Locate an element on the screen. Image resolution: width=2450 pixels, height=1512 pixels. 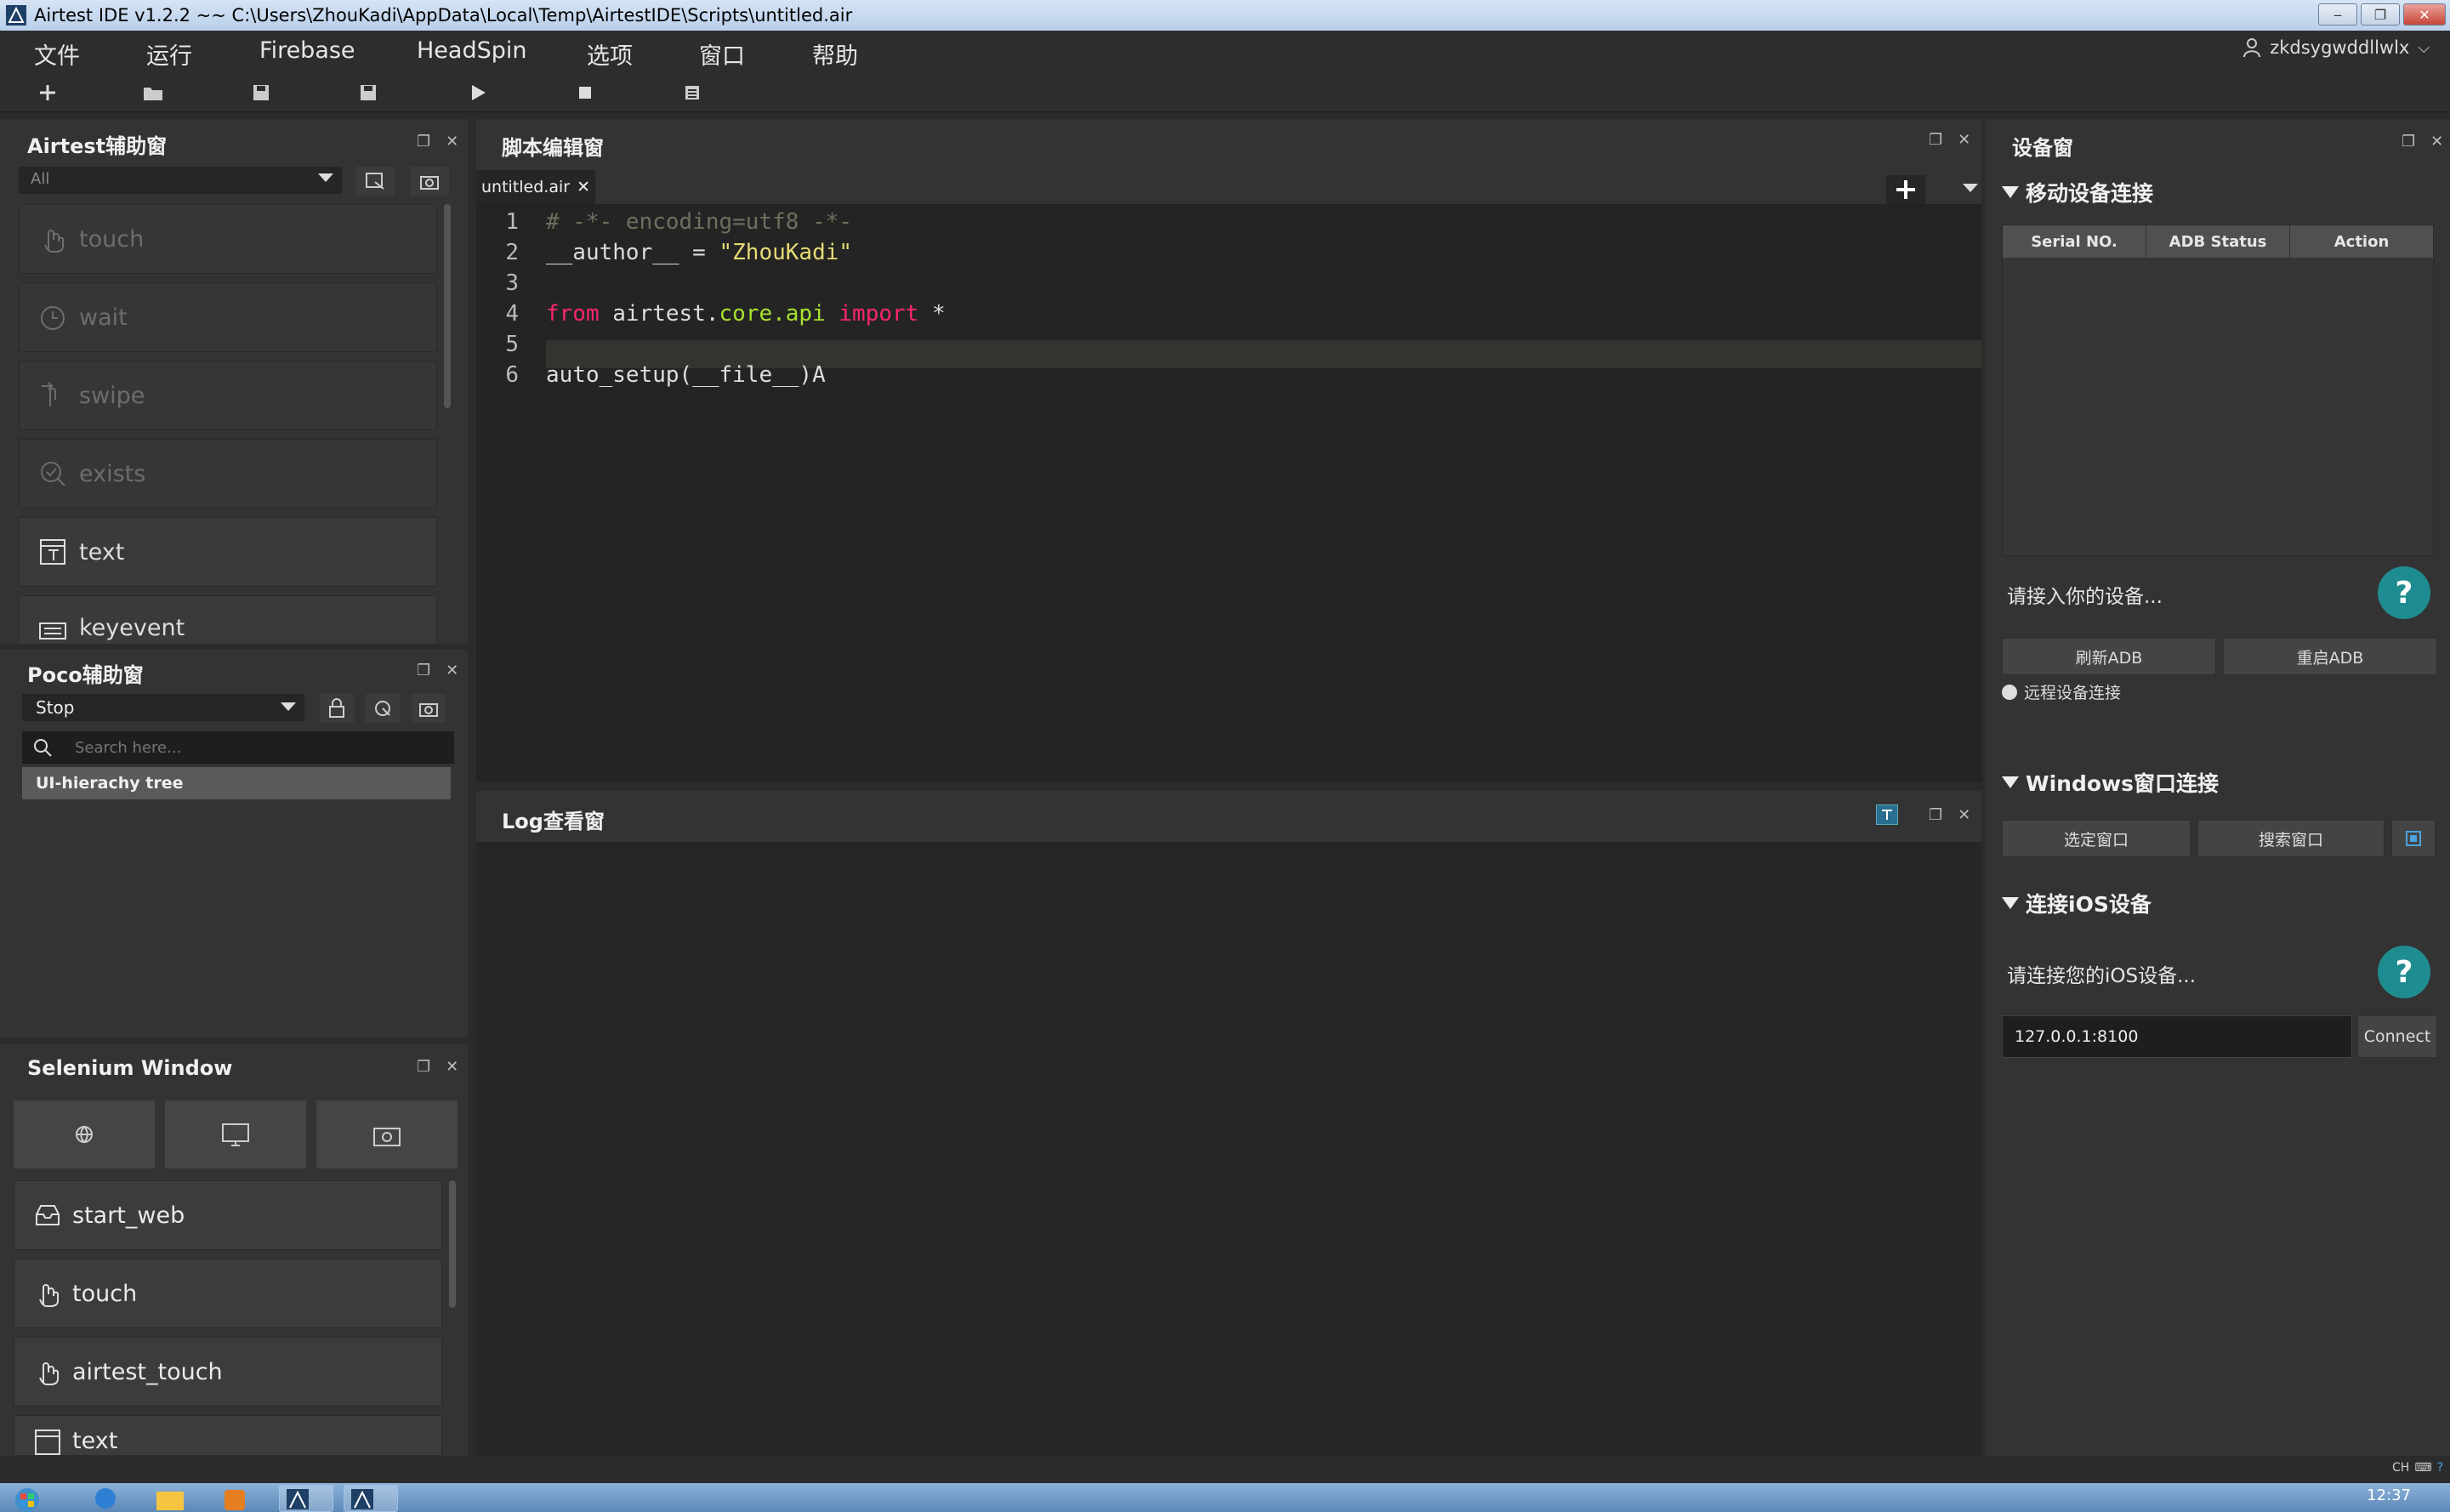
menu-firebase: Firebase is located at coordinates (307, 50).